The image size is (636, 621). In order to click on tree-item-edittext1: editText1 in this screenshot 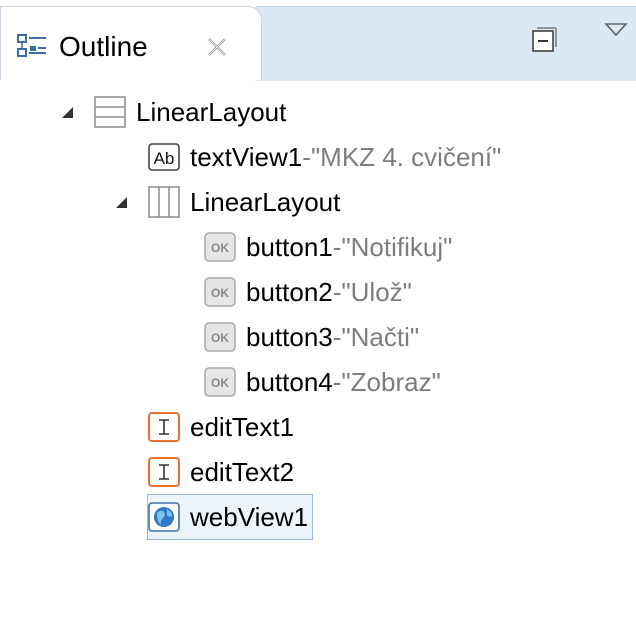, I will do `click(221, 427)`.